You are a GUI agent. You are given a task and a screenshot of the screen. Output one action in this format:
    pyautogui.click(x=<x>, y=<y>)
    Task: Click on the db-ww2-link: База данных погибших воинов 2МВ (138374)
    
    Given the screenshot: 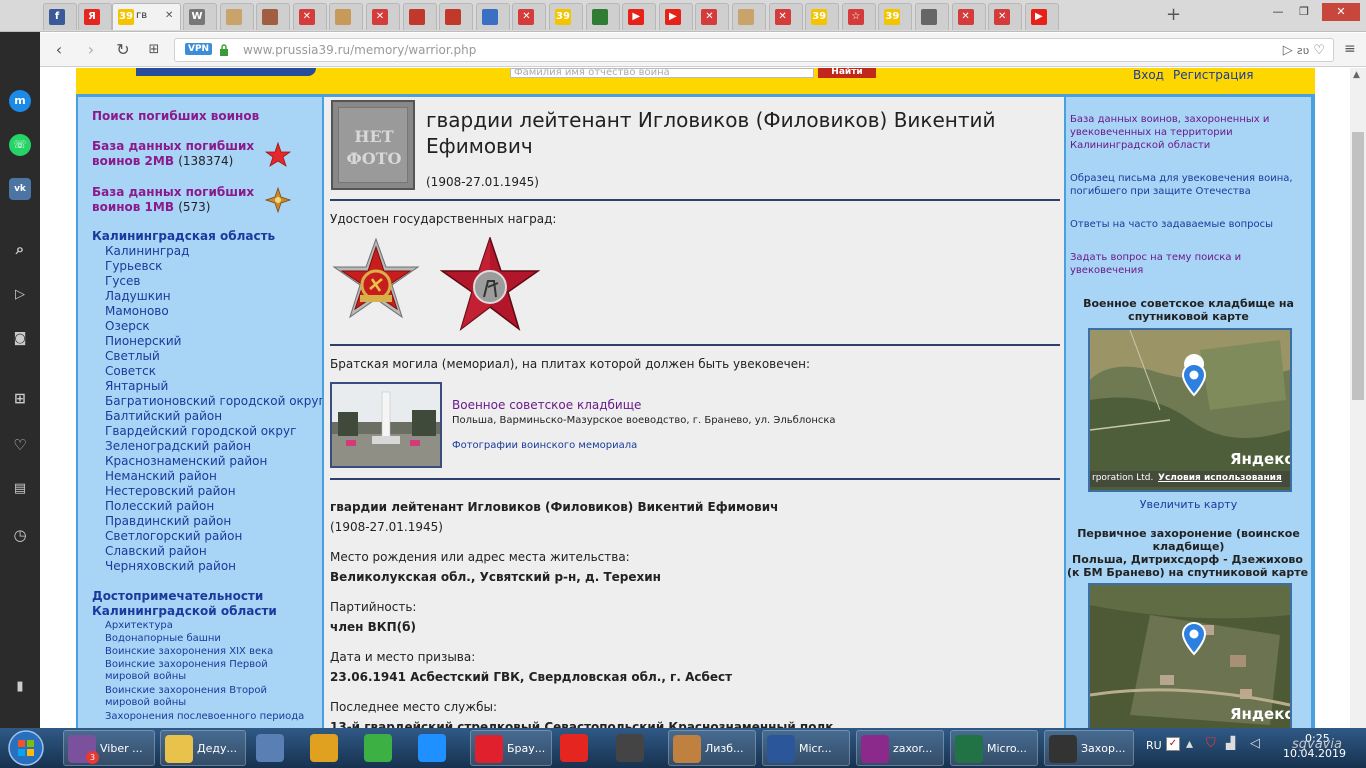 What is the action you would take?
    pyautogui.click(x=177, y=154)
    